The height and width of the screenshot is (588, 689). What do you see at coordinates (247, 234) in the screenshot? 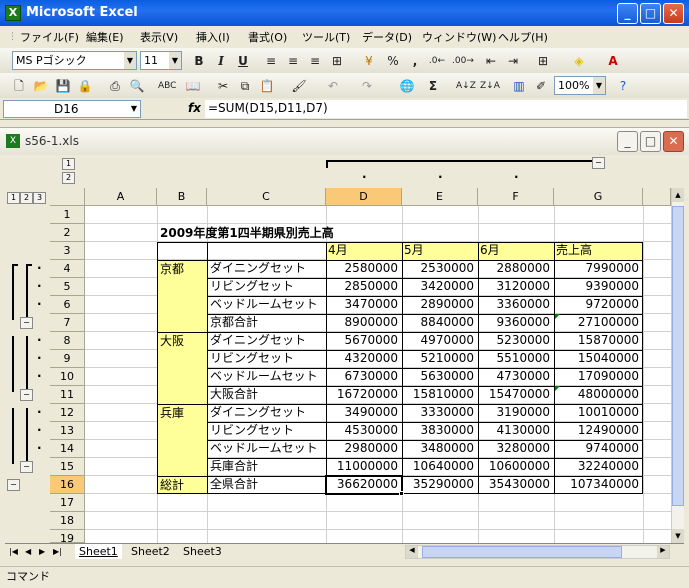
I see `sheet-title: 2009年度第1四半期県別売上高` at bounding box center [247, 234].